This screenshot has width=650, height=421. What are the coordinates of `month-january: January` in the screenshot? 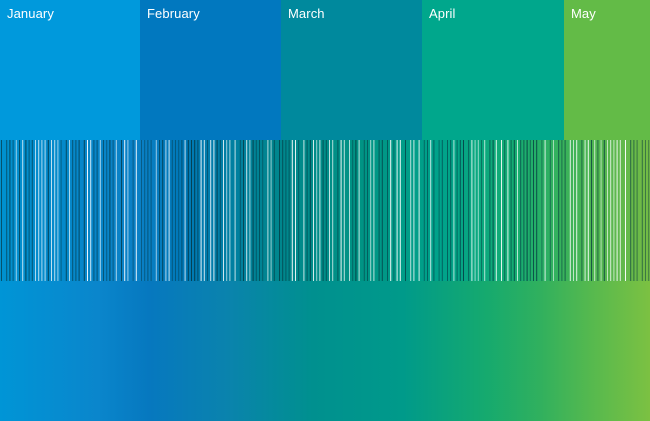 It's located at (70, 70).